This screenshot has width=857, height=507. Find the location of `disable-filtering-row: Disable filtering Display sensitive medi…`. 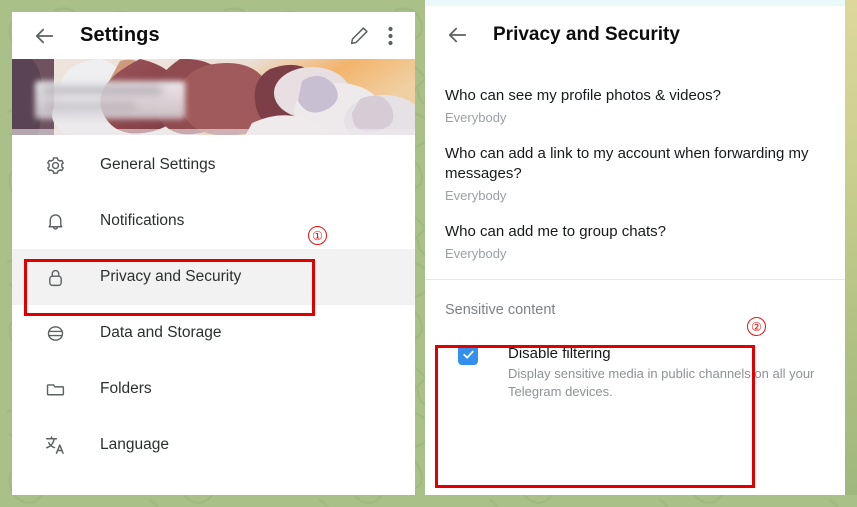

disable-filtering-row: Disable filtering Display sensitive medi… is located at coordinates (637, 372).